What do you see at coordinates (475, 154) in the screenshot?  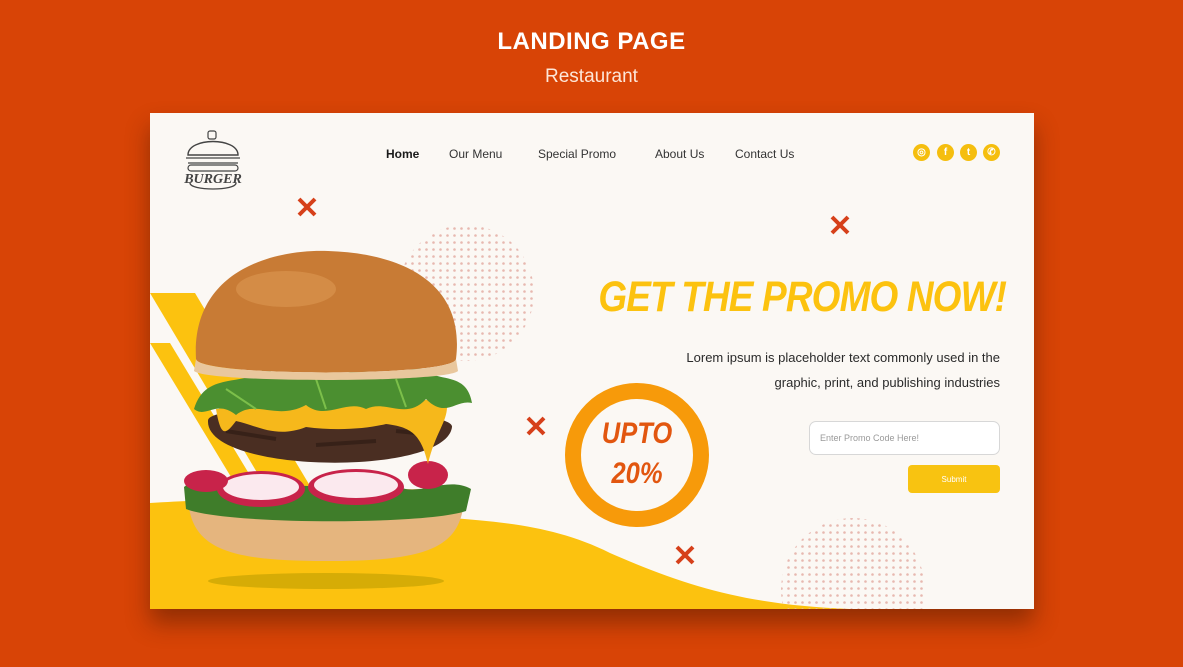 I see `nav-our-menu: Our Menu` at bounding box center [475, 154].